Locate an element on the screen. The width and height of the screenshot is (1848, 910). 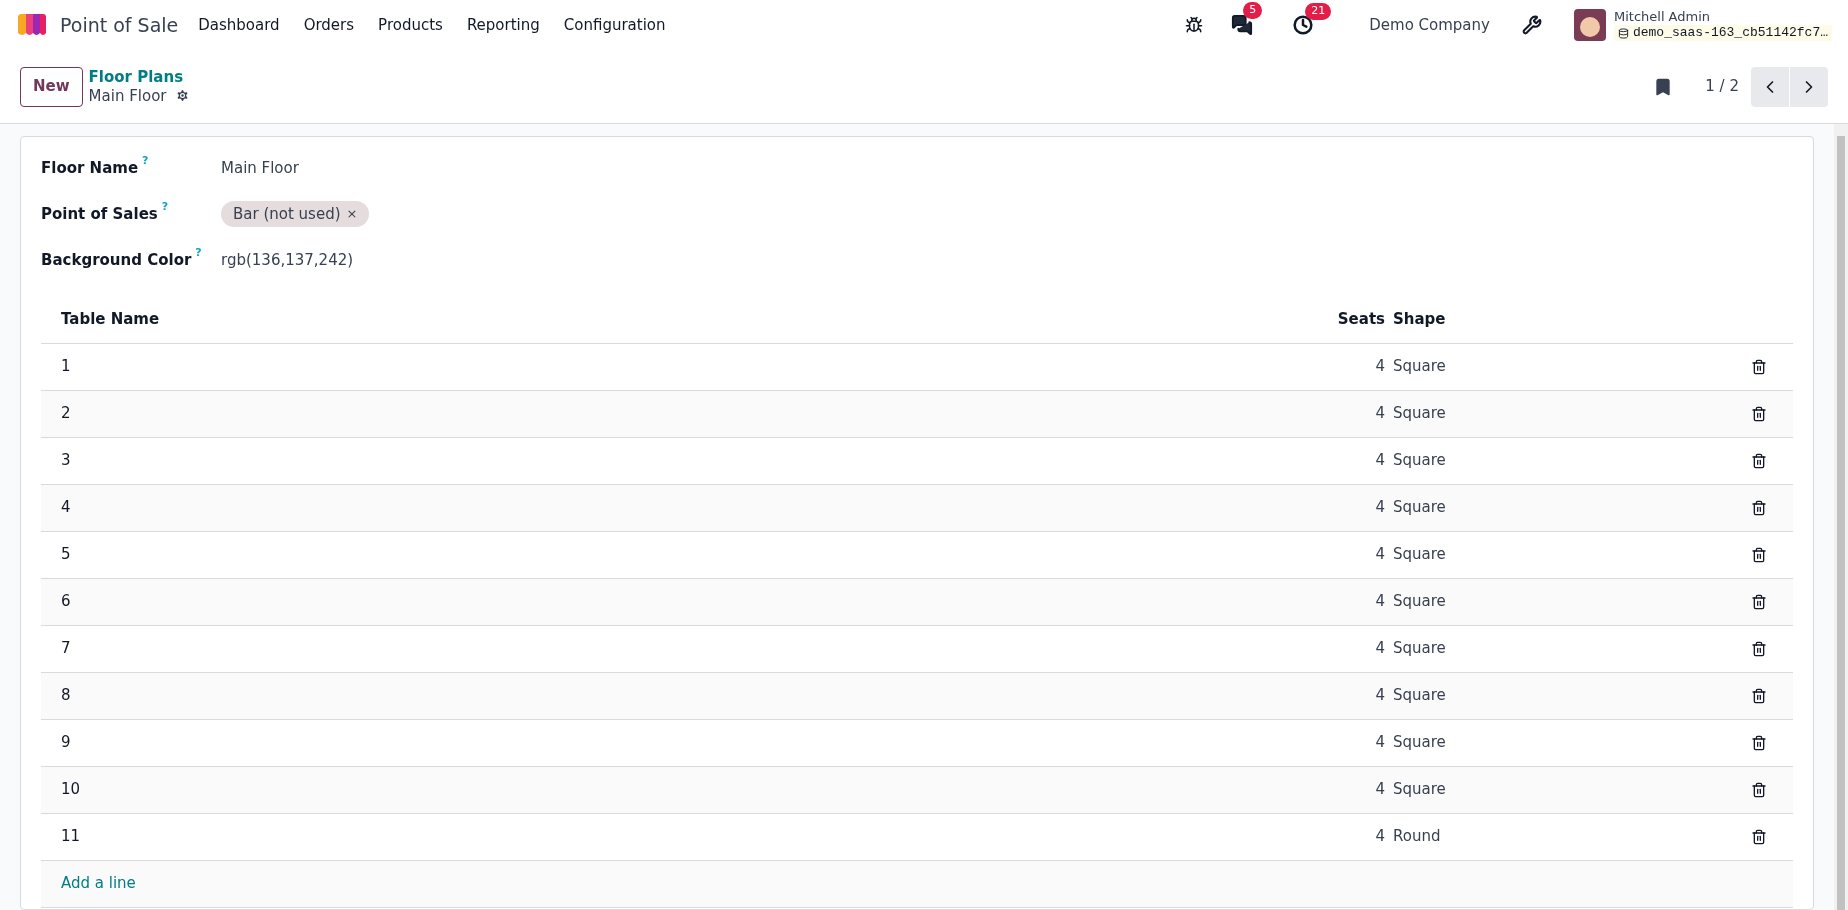
scrollbar is located at coordinates (1841, 517).